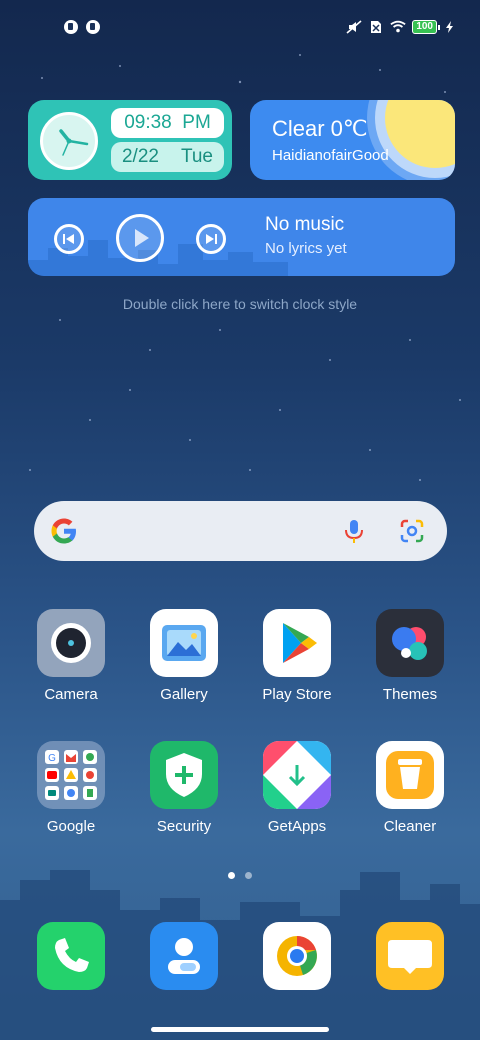 The width and height of the screenshot is (480, 1040). I want to click on wifi-icon, so click(398, 26).